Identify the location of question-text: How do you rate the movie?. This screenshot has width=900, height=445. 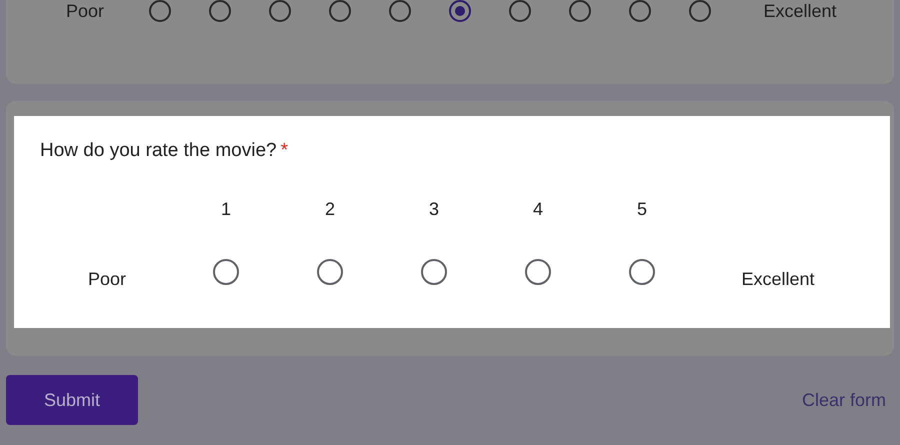
(158, 150).